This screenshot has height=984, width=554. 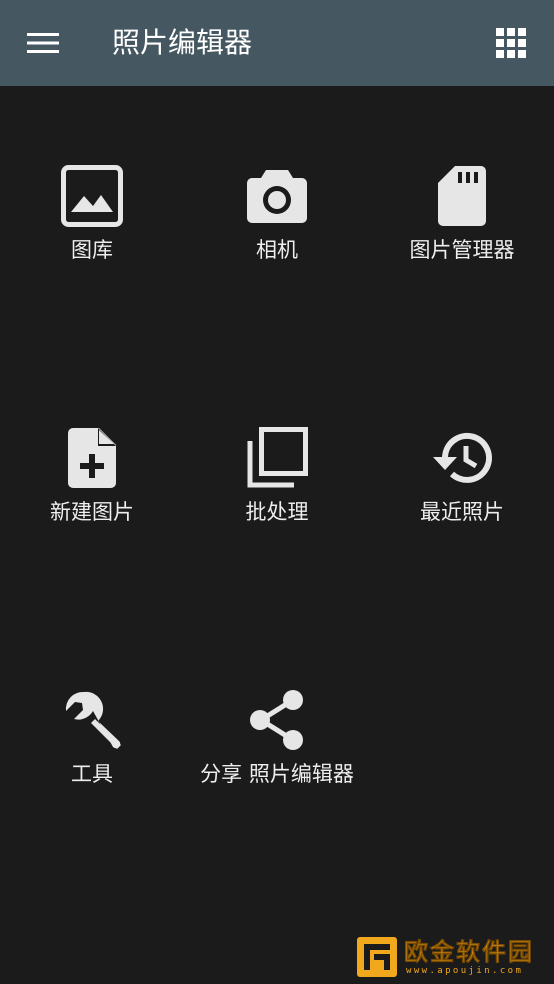 I want to click on apps-grid-icon, so click(x=511, y=43).